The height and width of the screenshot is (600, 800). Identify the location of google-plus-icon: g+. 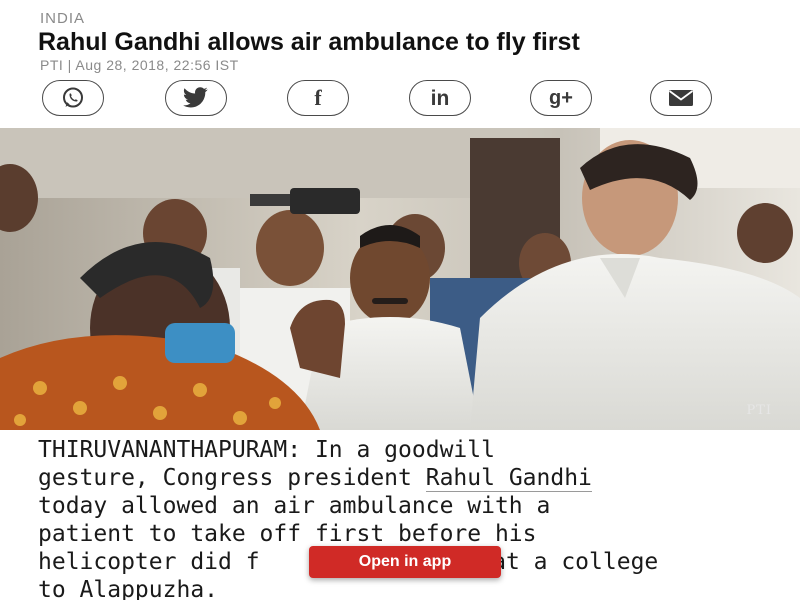
(561, 98).